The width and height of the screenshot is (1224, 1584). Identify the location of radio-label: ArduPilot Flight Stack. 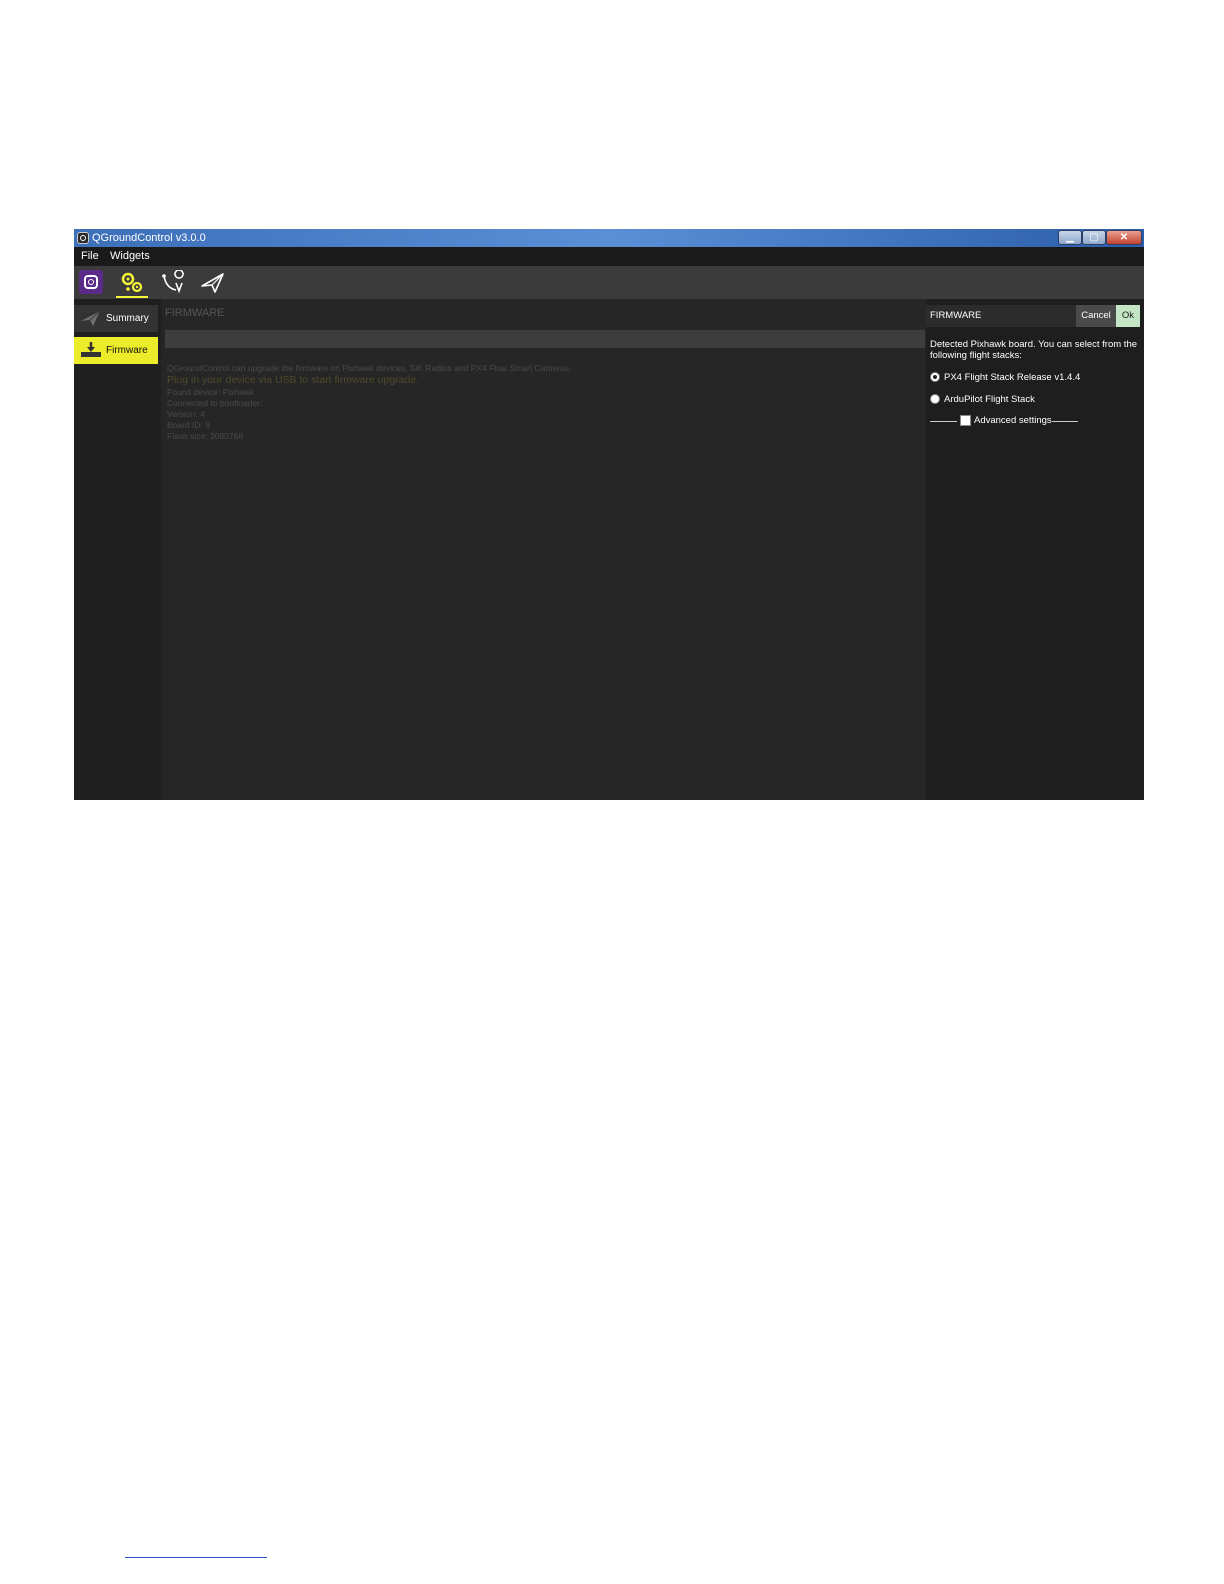
(989, 399).